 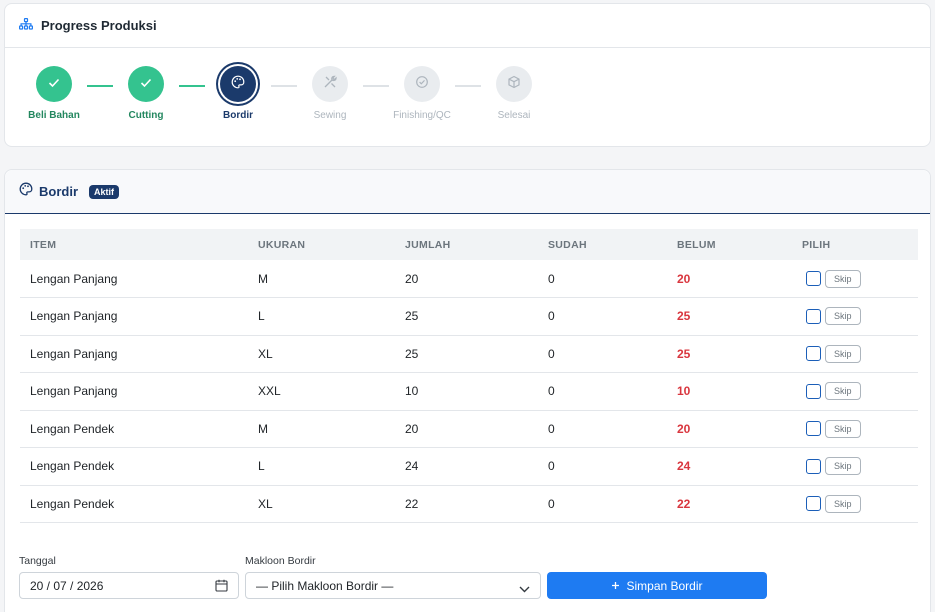 I want to click on box-icon, so click(x=514, y=84).